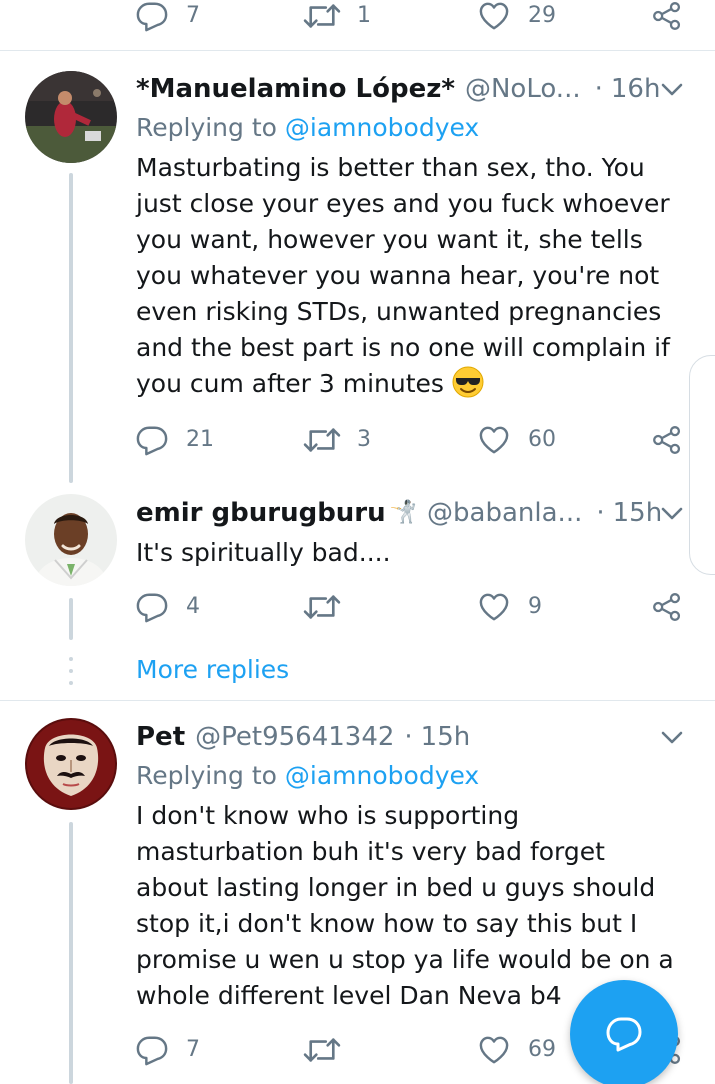 Image resolution: width=715 pixels, height=1084 pixels. I want to click on tweet-header: emir gburugburu 🤺 @babanla... · 15h, so click(405, 513).